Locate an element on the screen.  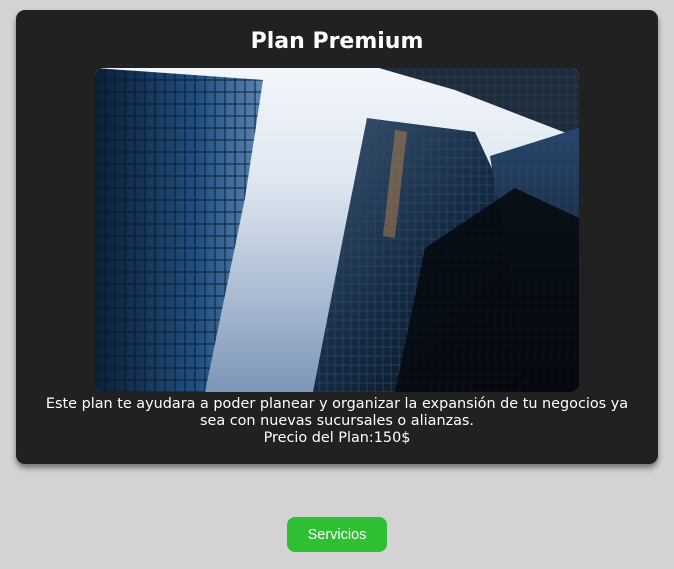
servicios-button: Servicios is located at coordinates (337, 534).